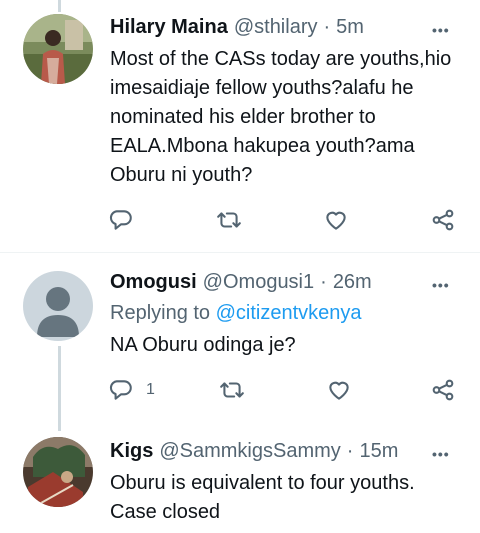  I want to click on tweet-header: Omogusi @Omogusi1 · 26m, so click(241, 282).